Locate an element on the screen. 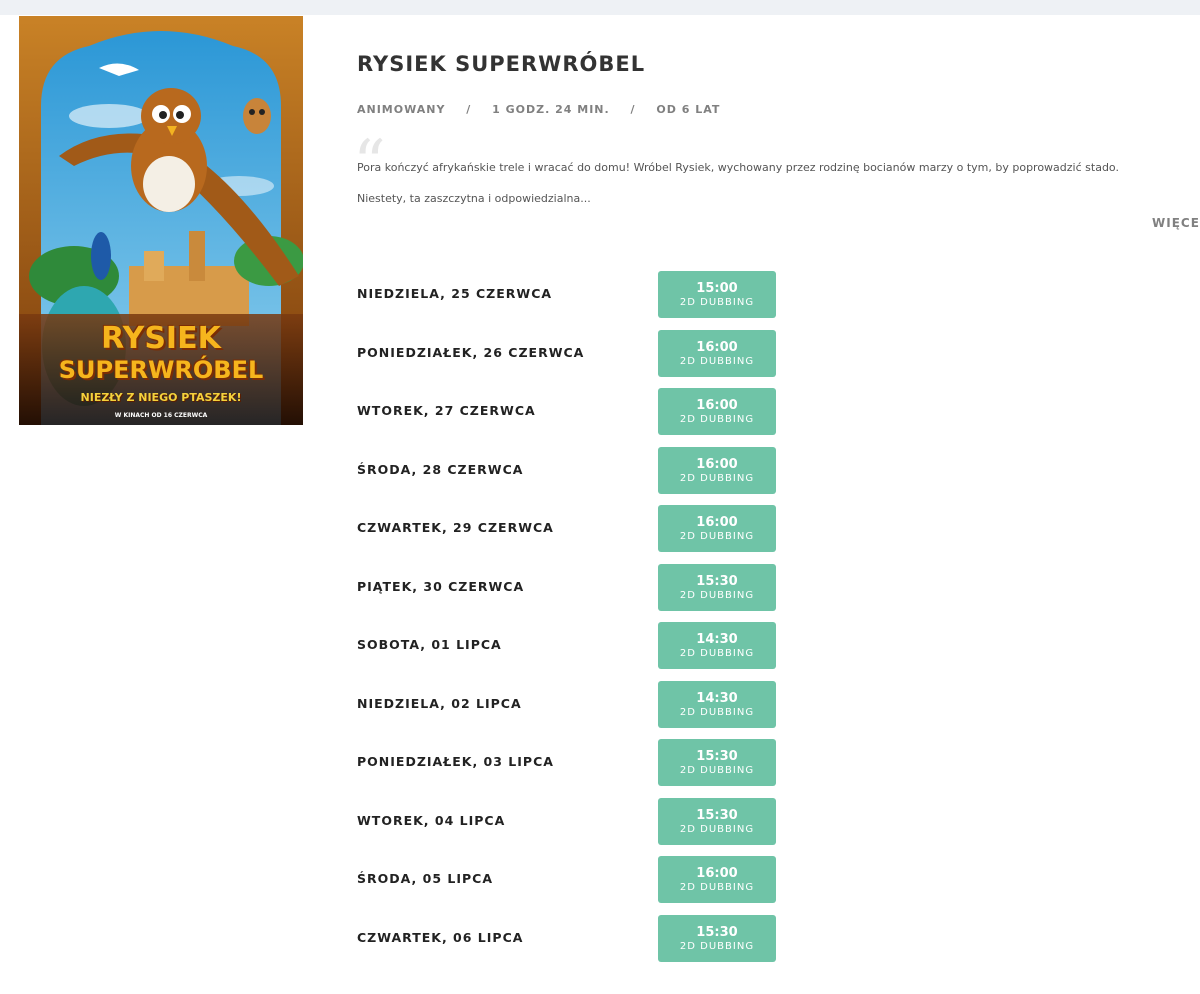 This screenshot has width=1200, height=994. poster-title-line1: RYSIEK is located at coordinates (161, 338).